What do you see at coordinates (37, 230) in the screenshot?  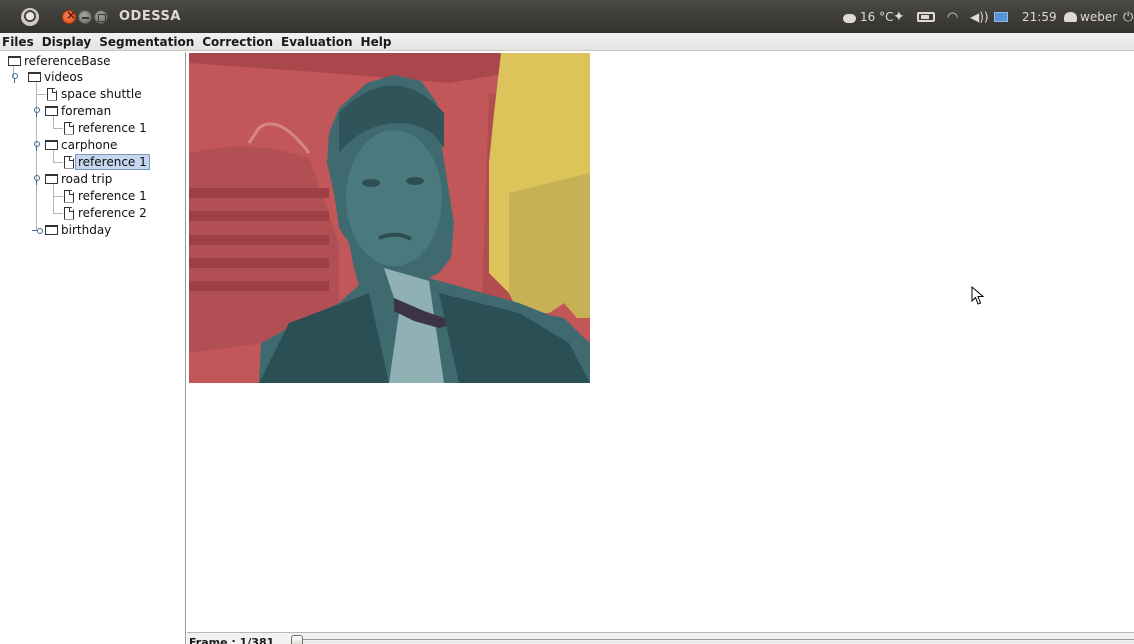 I see `collapse-handle-icon` at bounding box center [37, 230].